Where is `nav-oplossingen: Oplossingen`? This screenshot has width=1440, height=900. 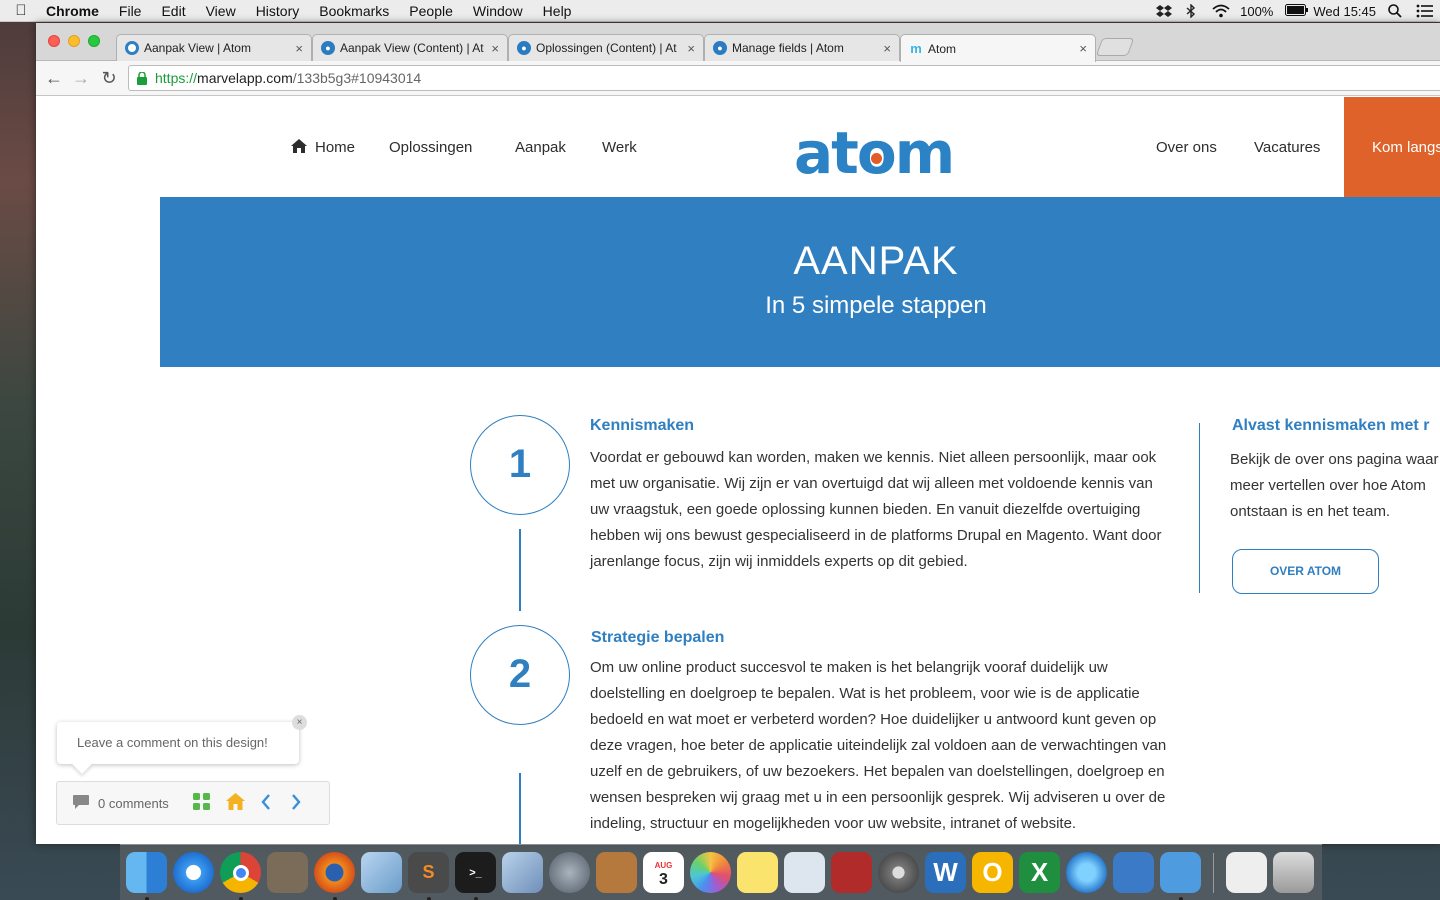 nav-oplossingen: Oplossingen is located at coordinates (430, 147).